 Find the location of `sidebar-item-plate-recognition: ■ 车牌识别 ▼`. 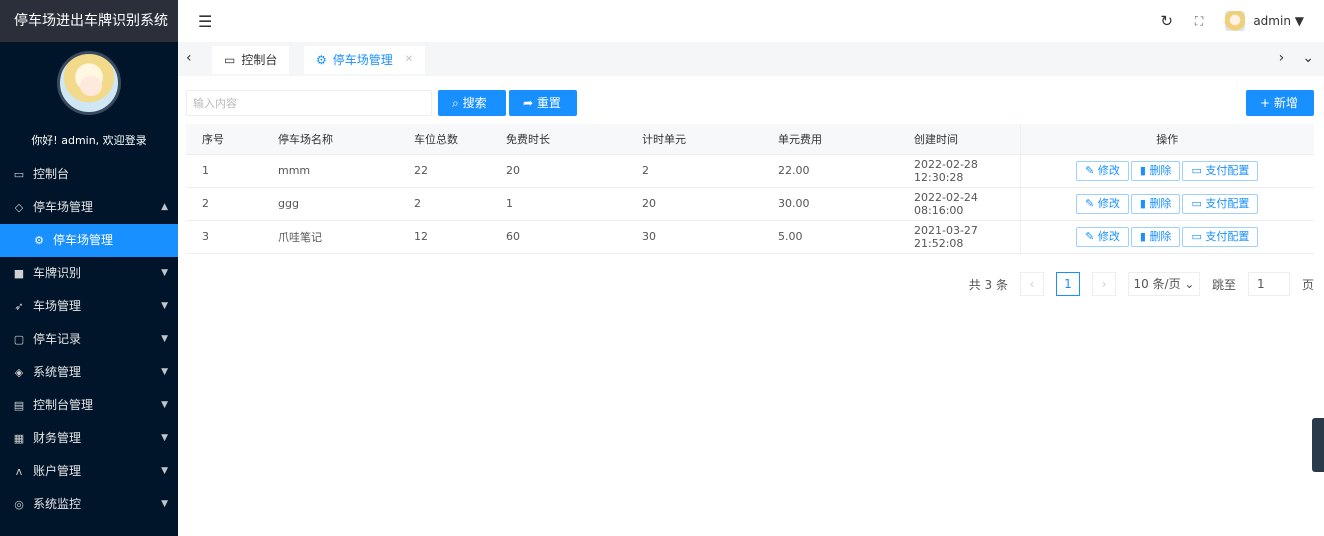

sidebar-item-plate-recognition: ■ 车牌识别 ▼ is located at coordinates (89, 273).